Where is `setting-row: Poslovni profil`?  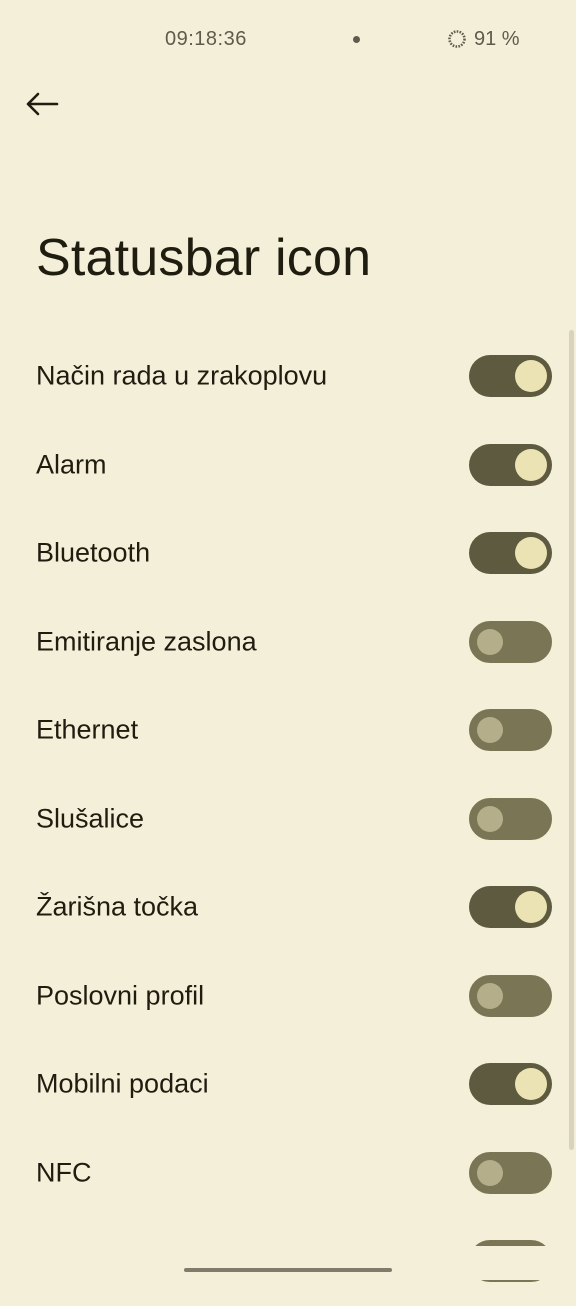 setting-row: Poslovni profil is located at coordinates (288, 996).